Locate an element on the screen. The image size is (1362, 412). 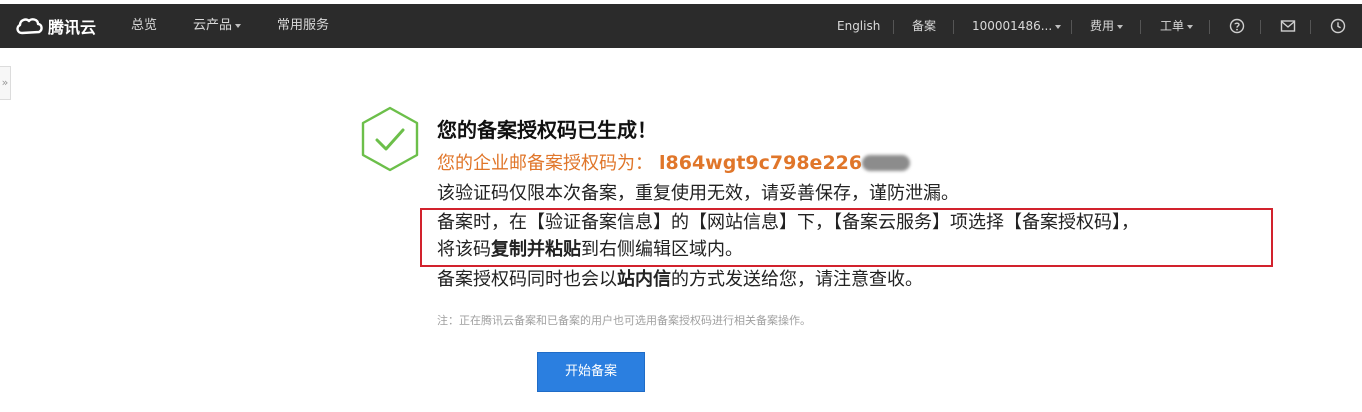
help-icon is located at coordinates (1237, 26).